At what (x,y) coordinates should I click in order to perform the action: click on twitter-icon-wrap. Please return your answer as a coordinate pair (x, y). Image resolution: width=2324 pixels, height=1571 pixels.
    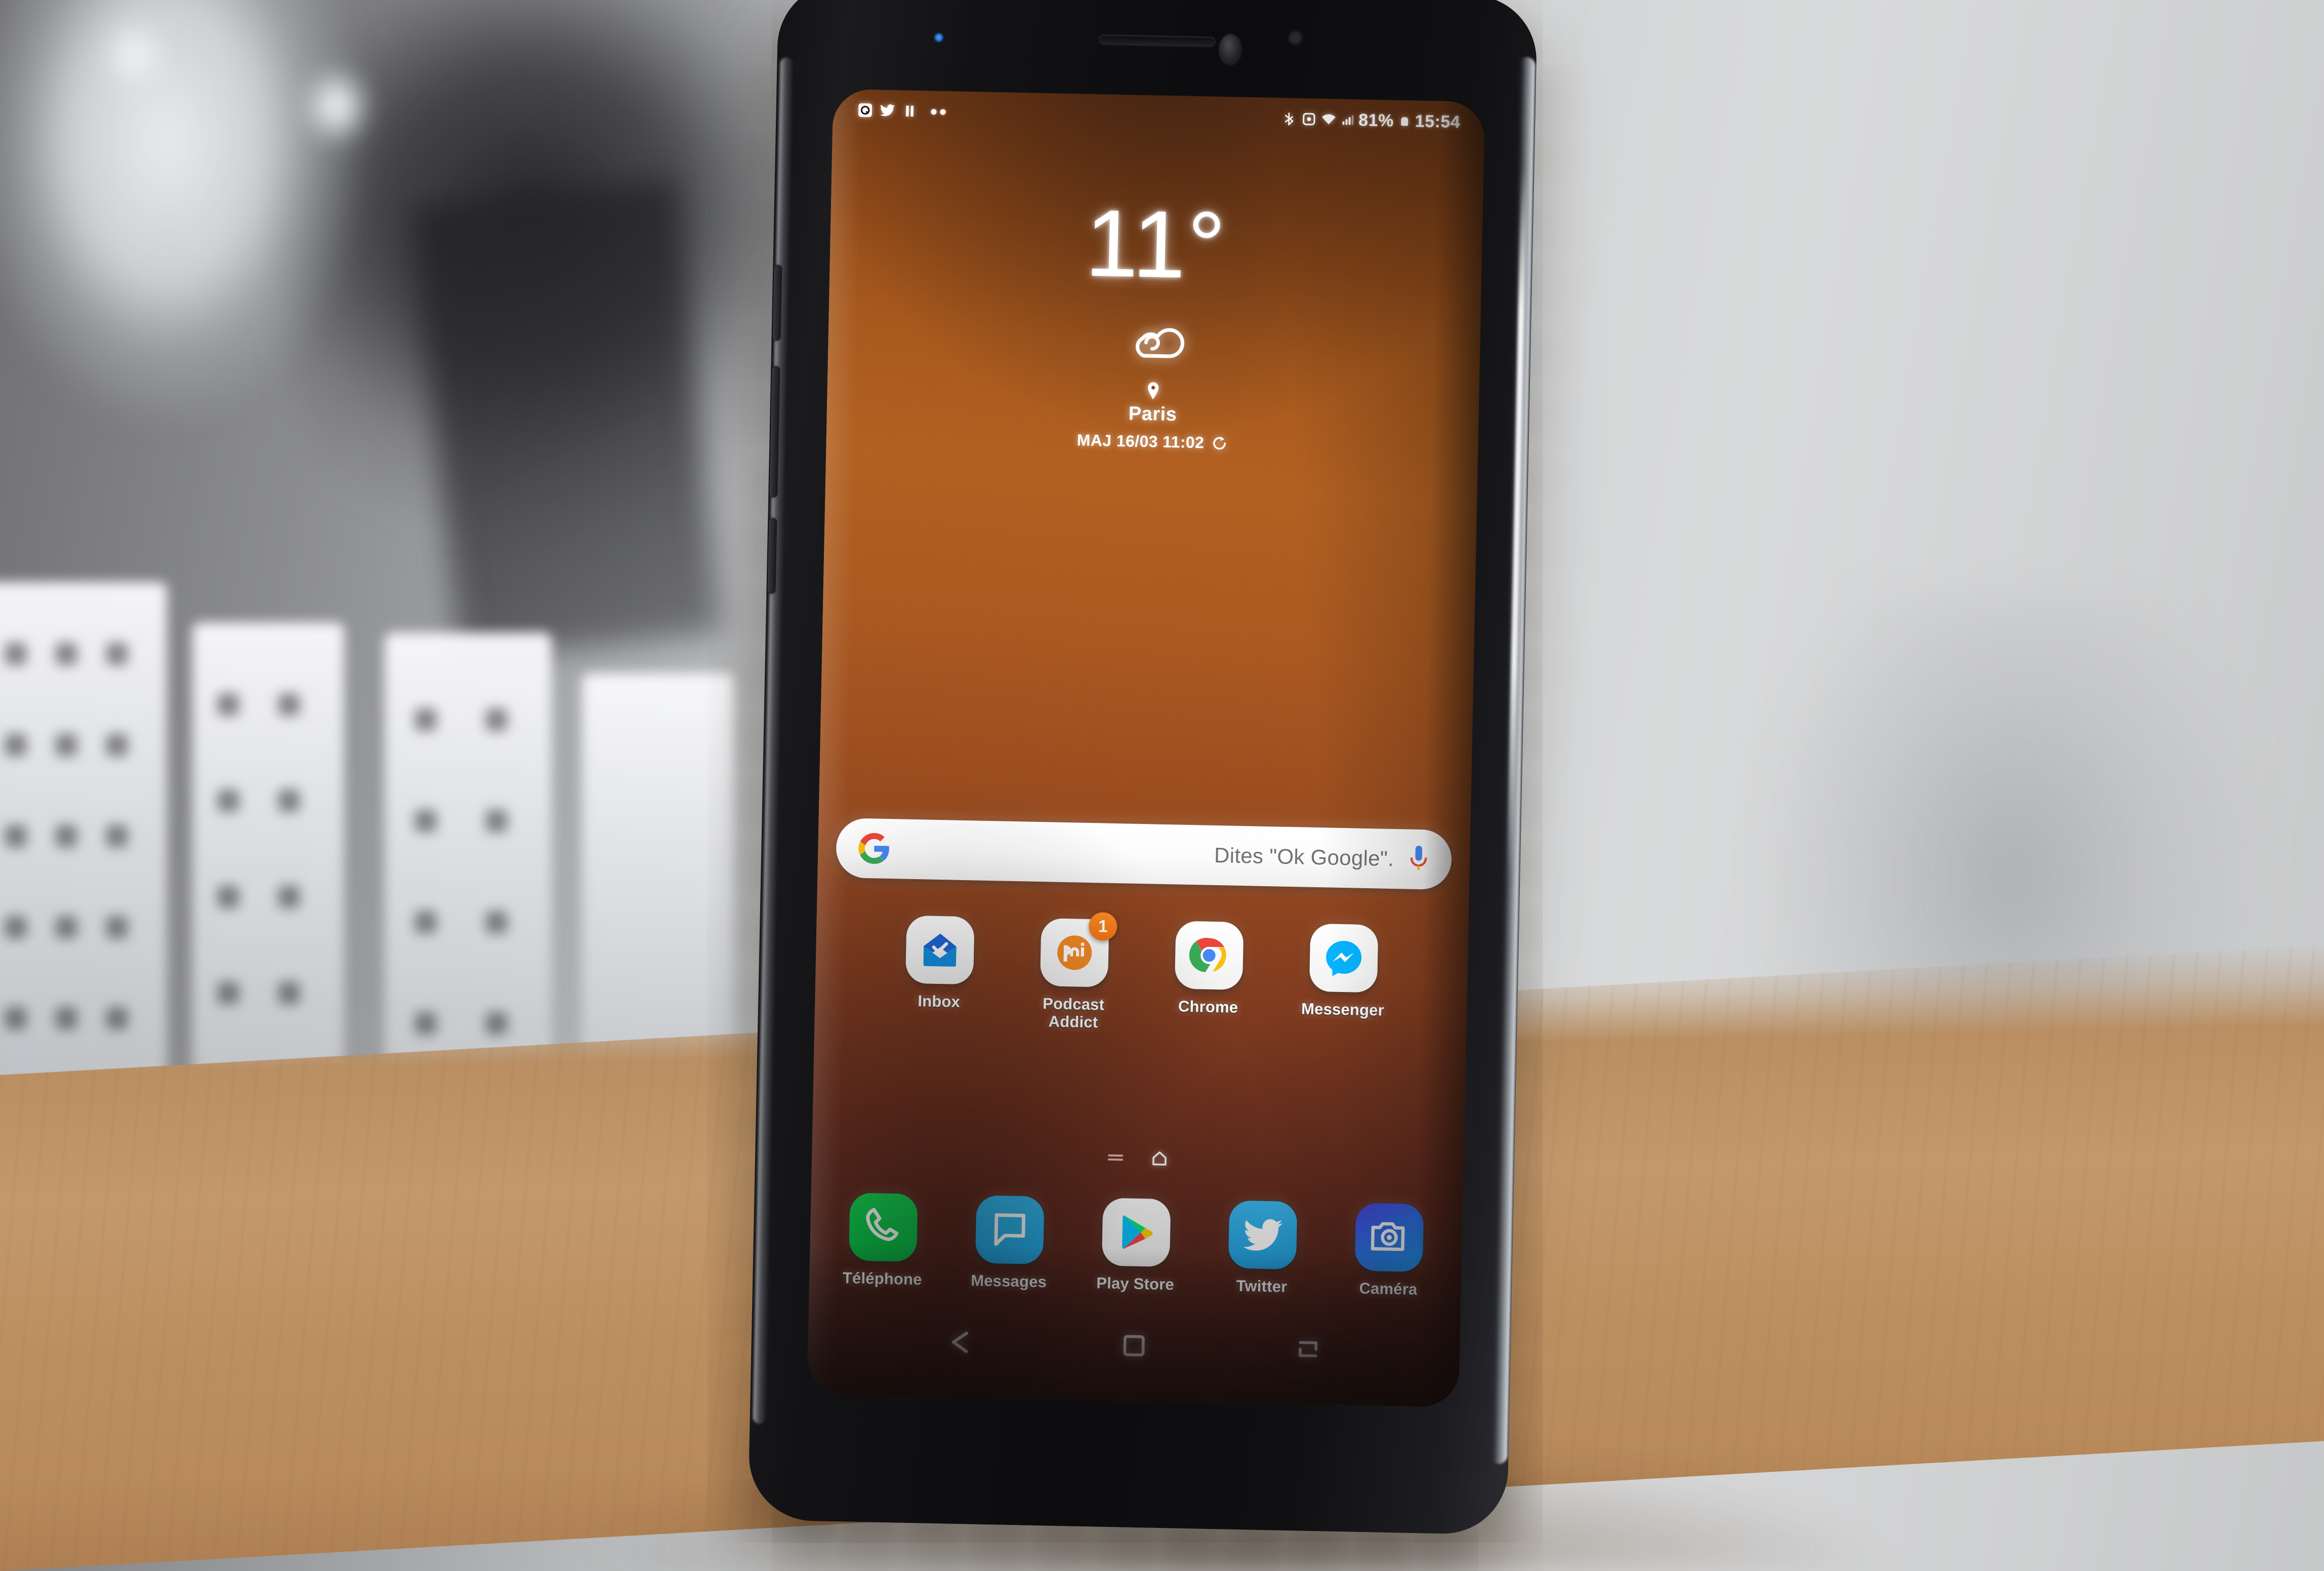
    Looking at the image, I should click on (1263, 1235).